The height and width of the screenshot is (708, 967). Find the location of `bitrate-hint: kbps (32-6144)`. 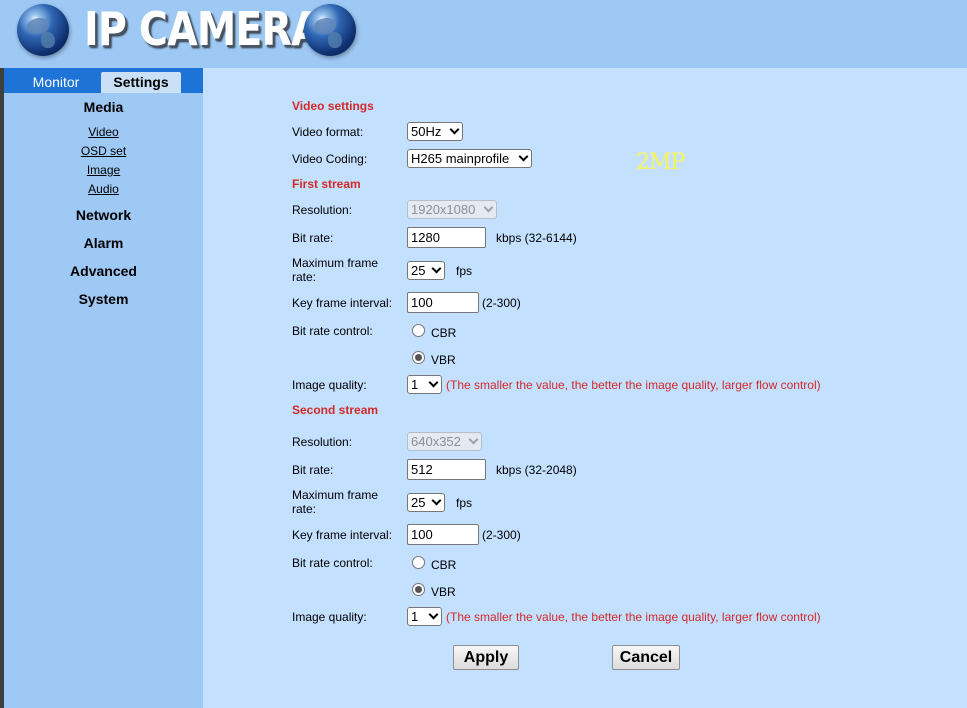

bitrate-hint: kbps (32-6144) is located at coordinates (536, 238).